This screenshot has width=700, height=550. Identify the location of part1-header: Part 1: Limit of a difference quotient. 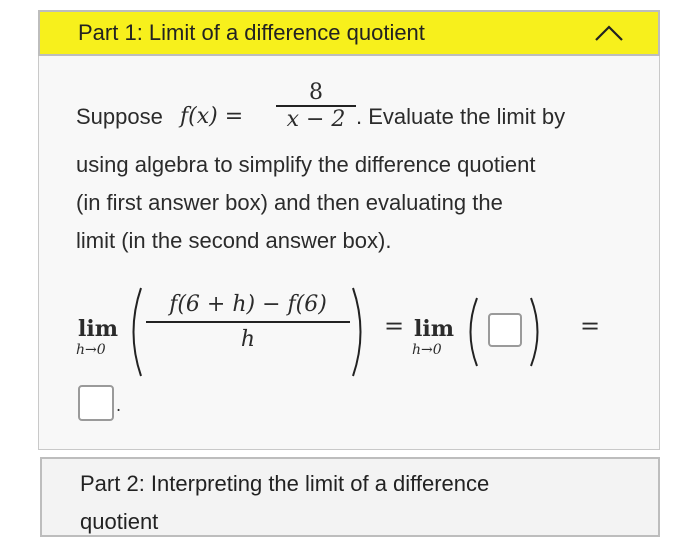
(349, 33).